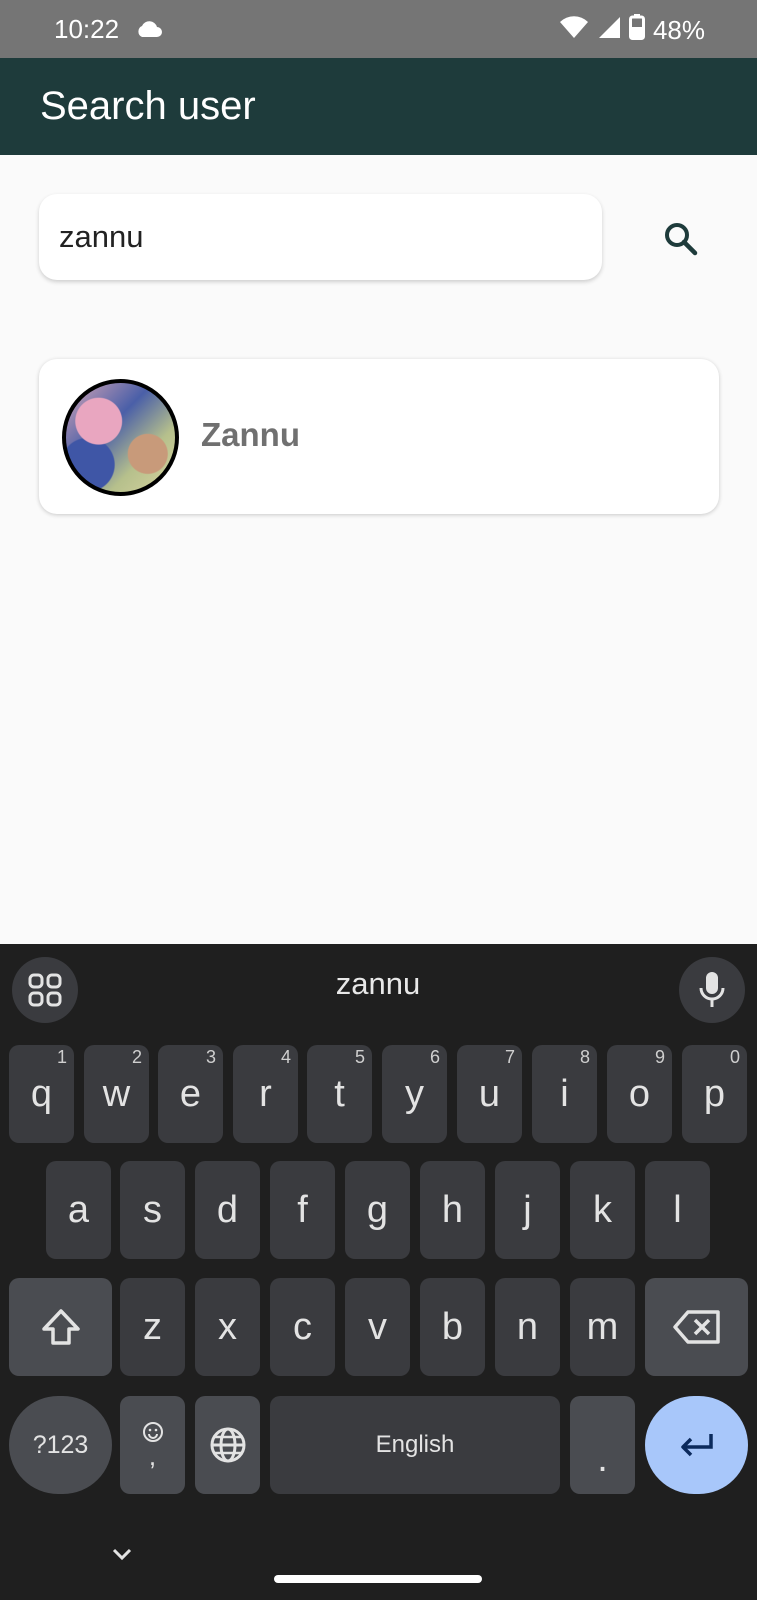 The width and height of the screenshot is (757, 1600). I want to click on search-box, so click(320, 237).